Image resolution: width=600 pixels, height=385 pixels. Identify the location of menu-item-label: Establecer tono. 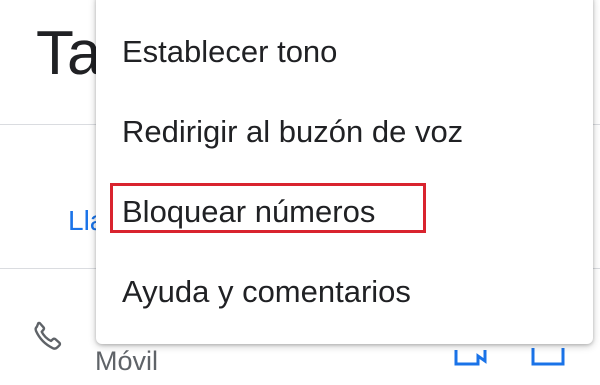
(230, 51).